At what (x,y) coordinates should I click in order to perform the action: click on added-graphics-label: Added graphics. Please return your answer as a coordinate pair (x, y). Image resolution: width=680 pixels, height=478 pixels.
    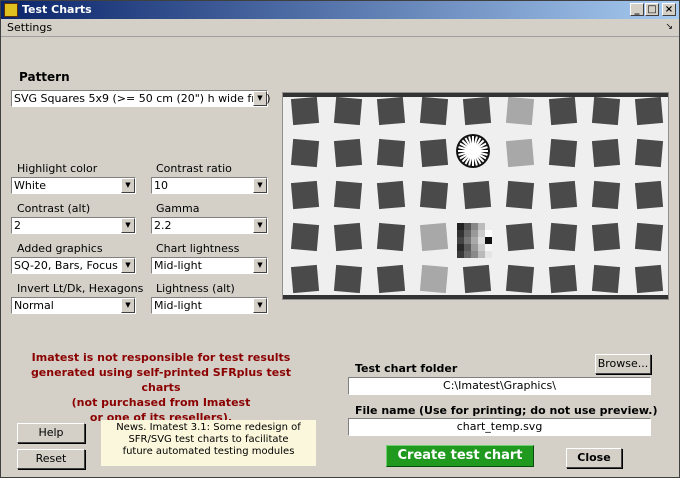
    Looking at the image, I should click on (60, 248).